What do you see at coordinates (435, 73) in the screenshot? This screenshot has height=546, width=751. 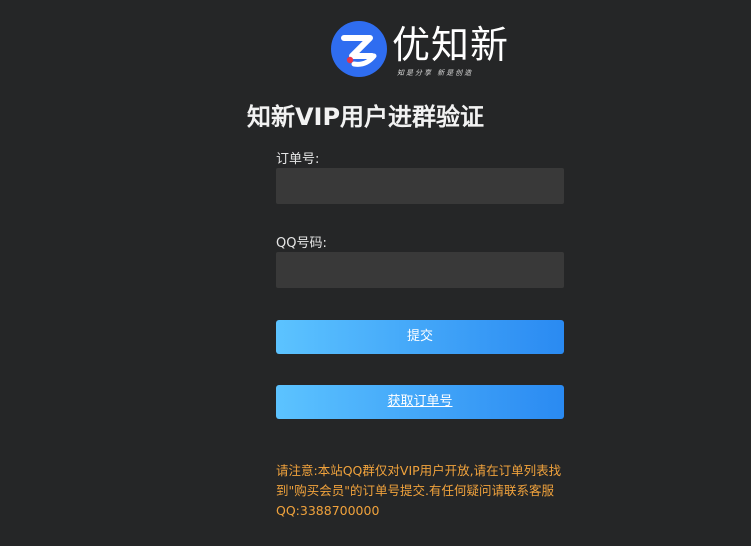 I see `brand-slogan: 知是分享 新是创造` at bounding box center [435, 73].